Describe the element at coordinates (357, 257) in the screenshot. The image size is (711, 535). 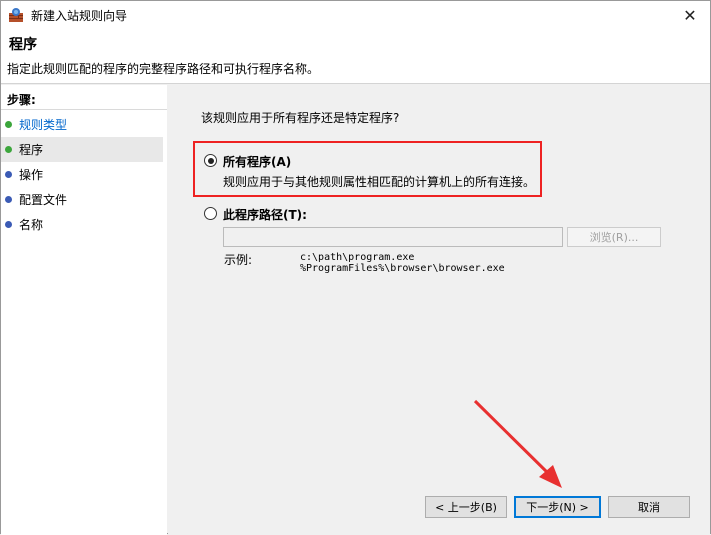
I see `example-path-line: c:\path\program.exe` at that location.